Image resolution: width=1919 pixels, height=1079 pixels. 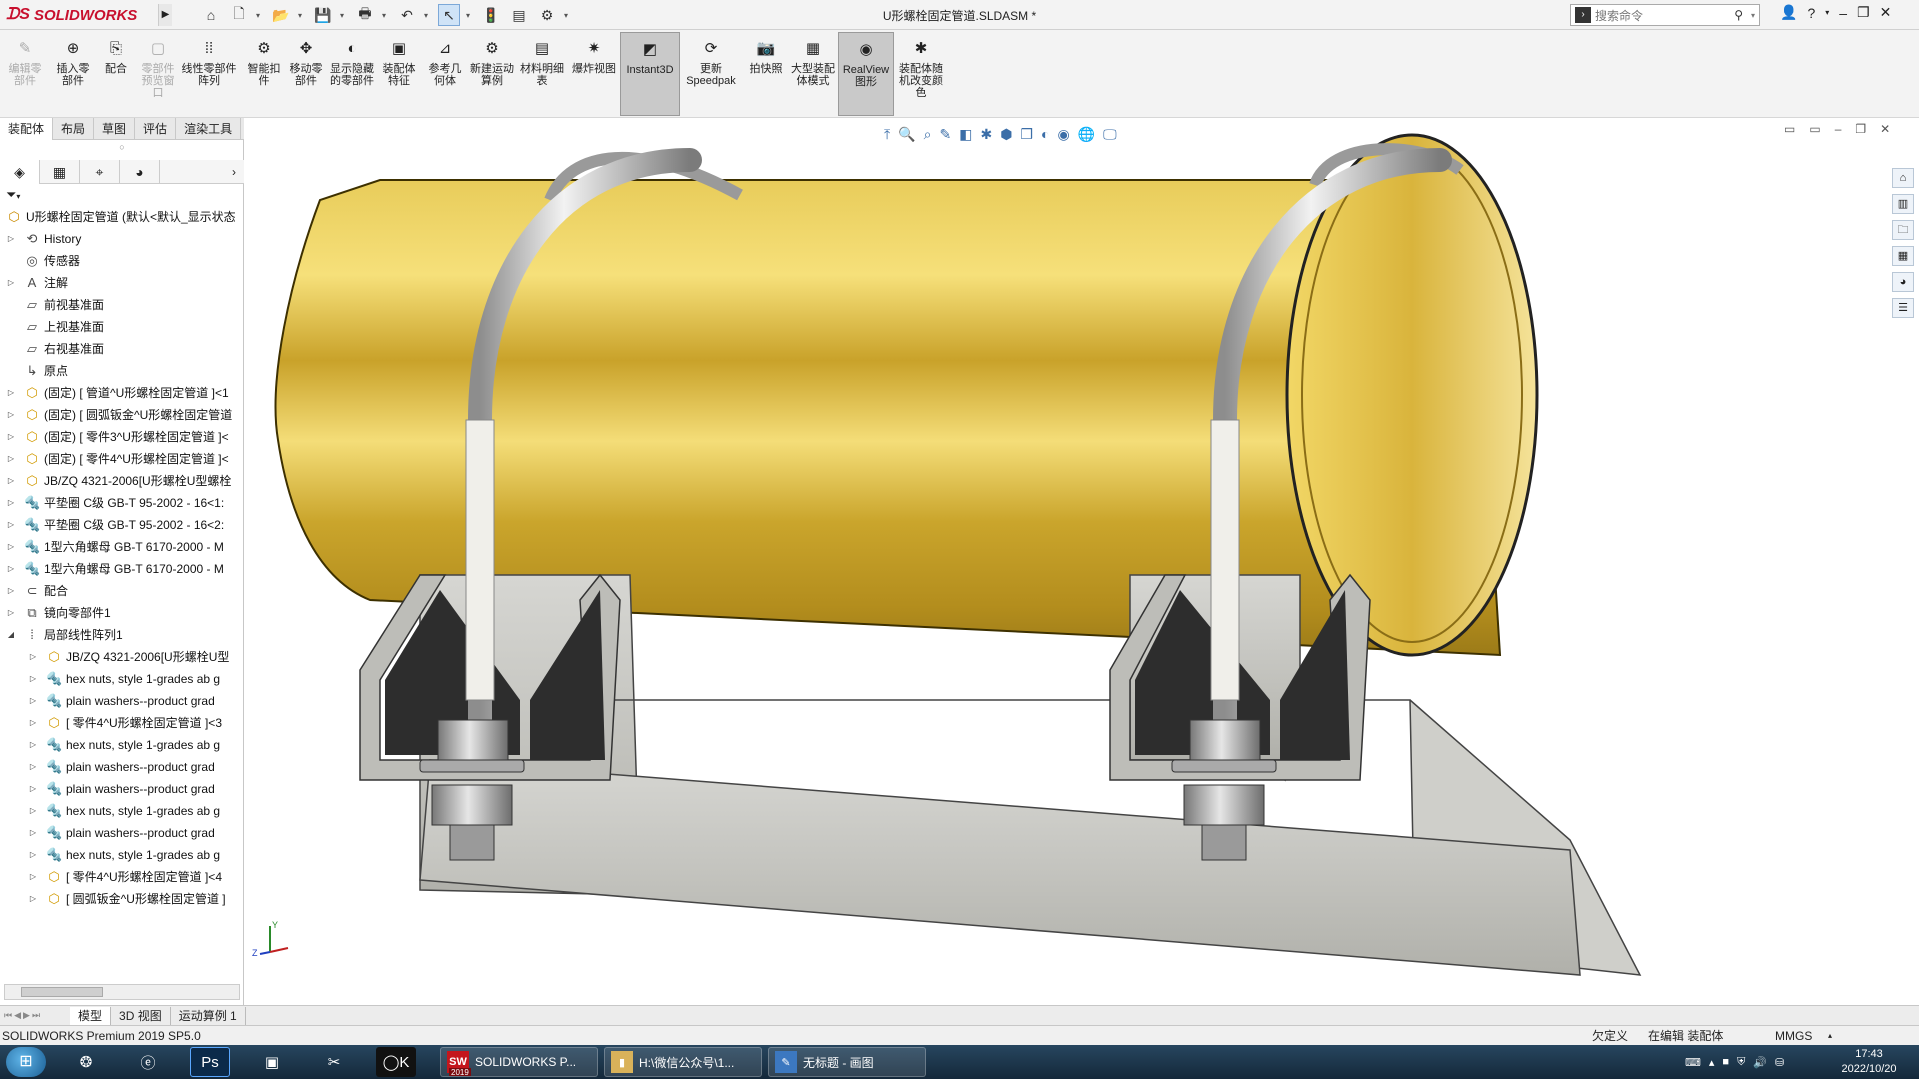 What do you see at coordinates (711, 74) in the screenshot?
I see `ribbon-command-14: ⟳ 更新Speedpak` at bounding box center [711, 74].